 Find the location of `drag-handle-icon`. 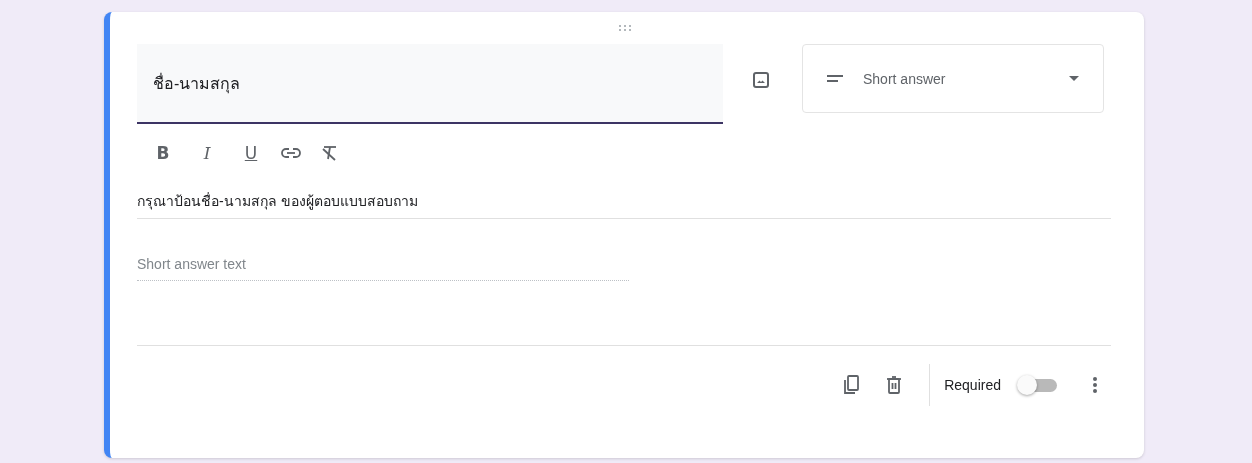

drag-handle-icon is located at coordinates (624, 28).